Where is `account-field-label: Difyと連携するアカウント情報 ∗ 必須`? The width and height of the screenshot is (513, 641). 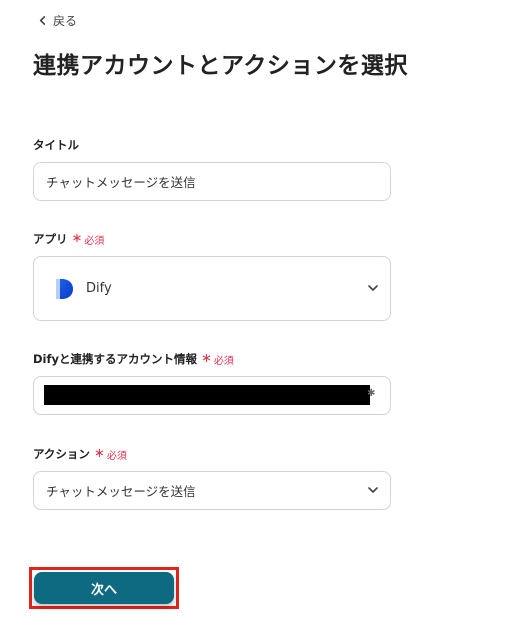
account-field-label: Difyと連携するアカウント情報 ∗ 必須 is located at coordinates (133, 359).